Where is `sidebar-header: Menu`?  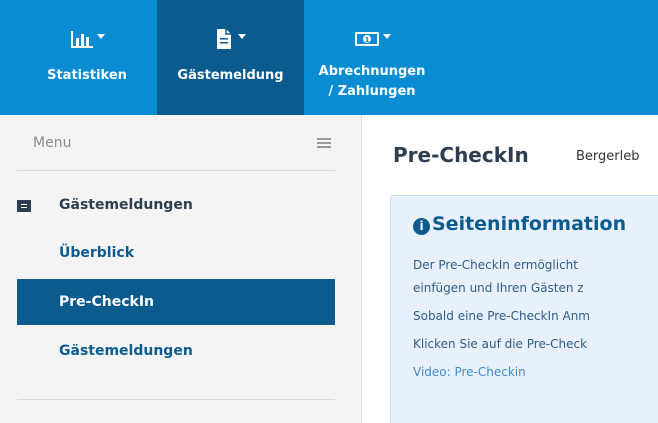 sidebar-header: Menu is located at coordinates (176, 143).